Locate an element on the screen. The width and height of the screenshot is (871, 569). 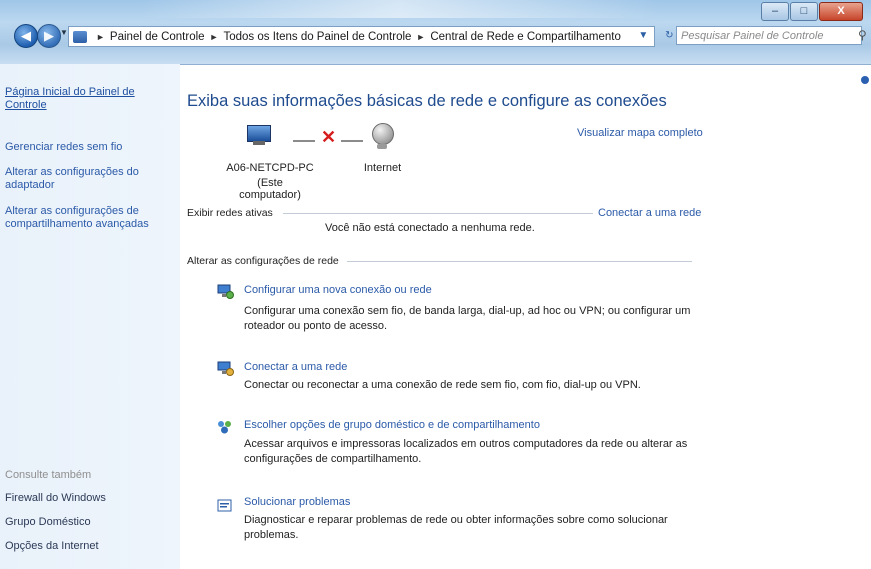
see-also-homegroup: Grupo Doméstico is located at coordinates (48, 522).